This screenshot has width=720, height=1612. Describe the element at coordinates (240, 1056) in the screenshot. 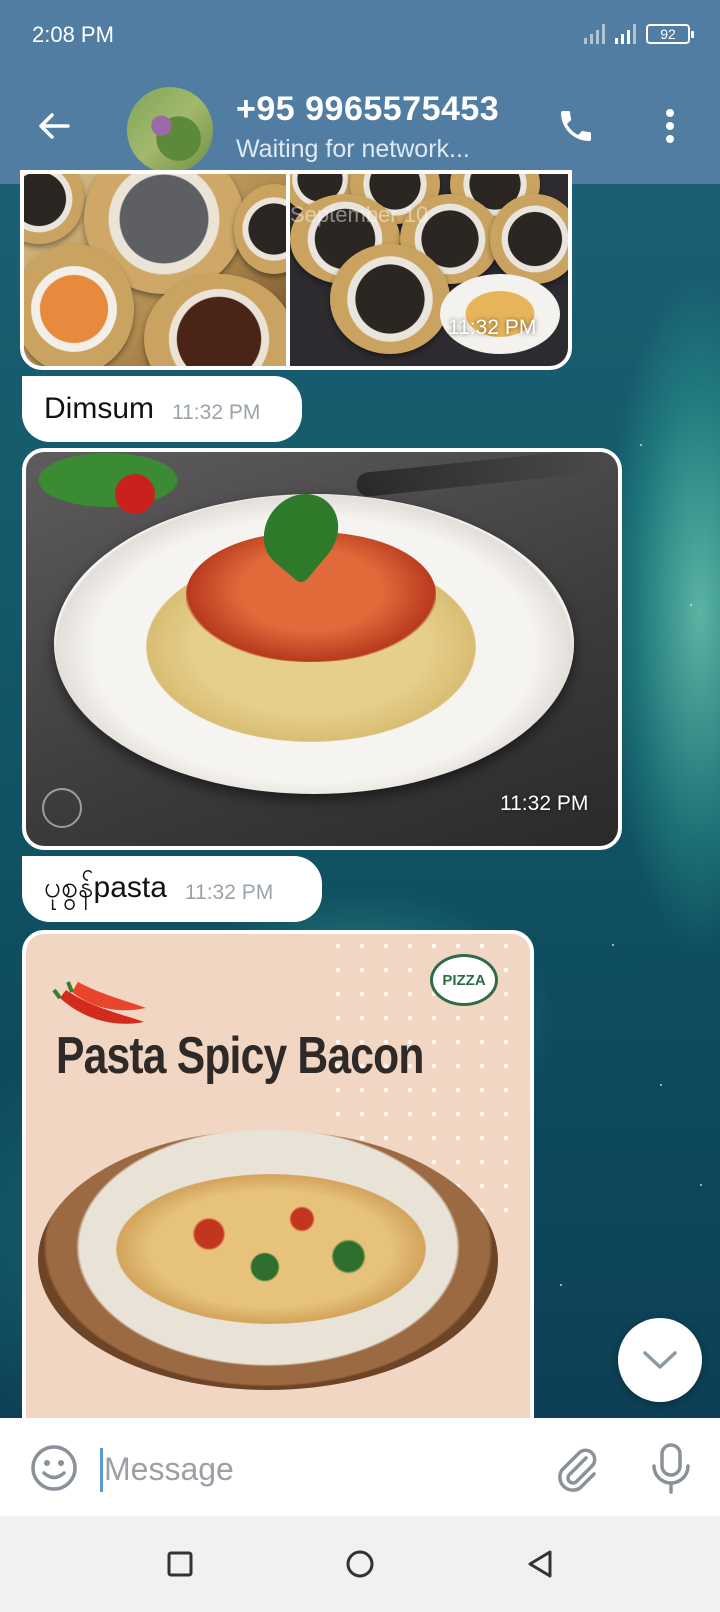

I see `promo-title: Pasta Spicy Bacon` at that location.